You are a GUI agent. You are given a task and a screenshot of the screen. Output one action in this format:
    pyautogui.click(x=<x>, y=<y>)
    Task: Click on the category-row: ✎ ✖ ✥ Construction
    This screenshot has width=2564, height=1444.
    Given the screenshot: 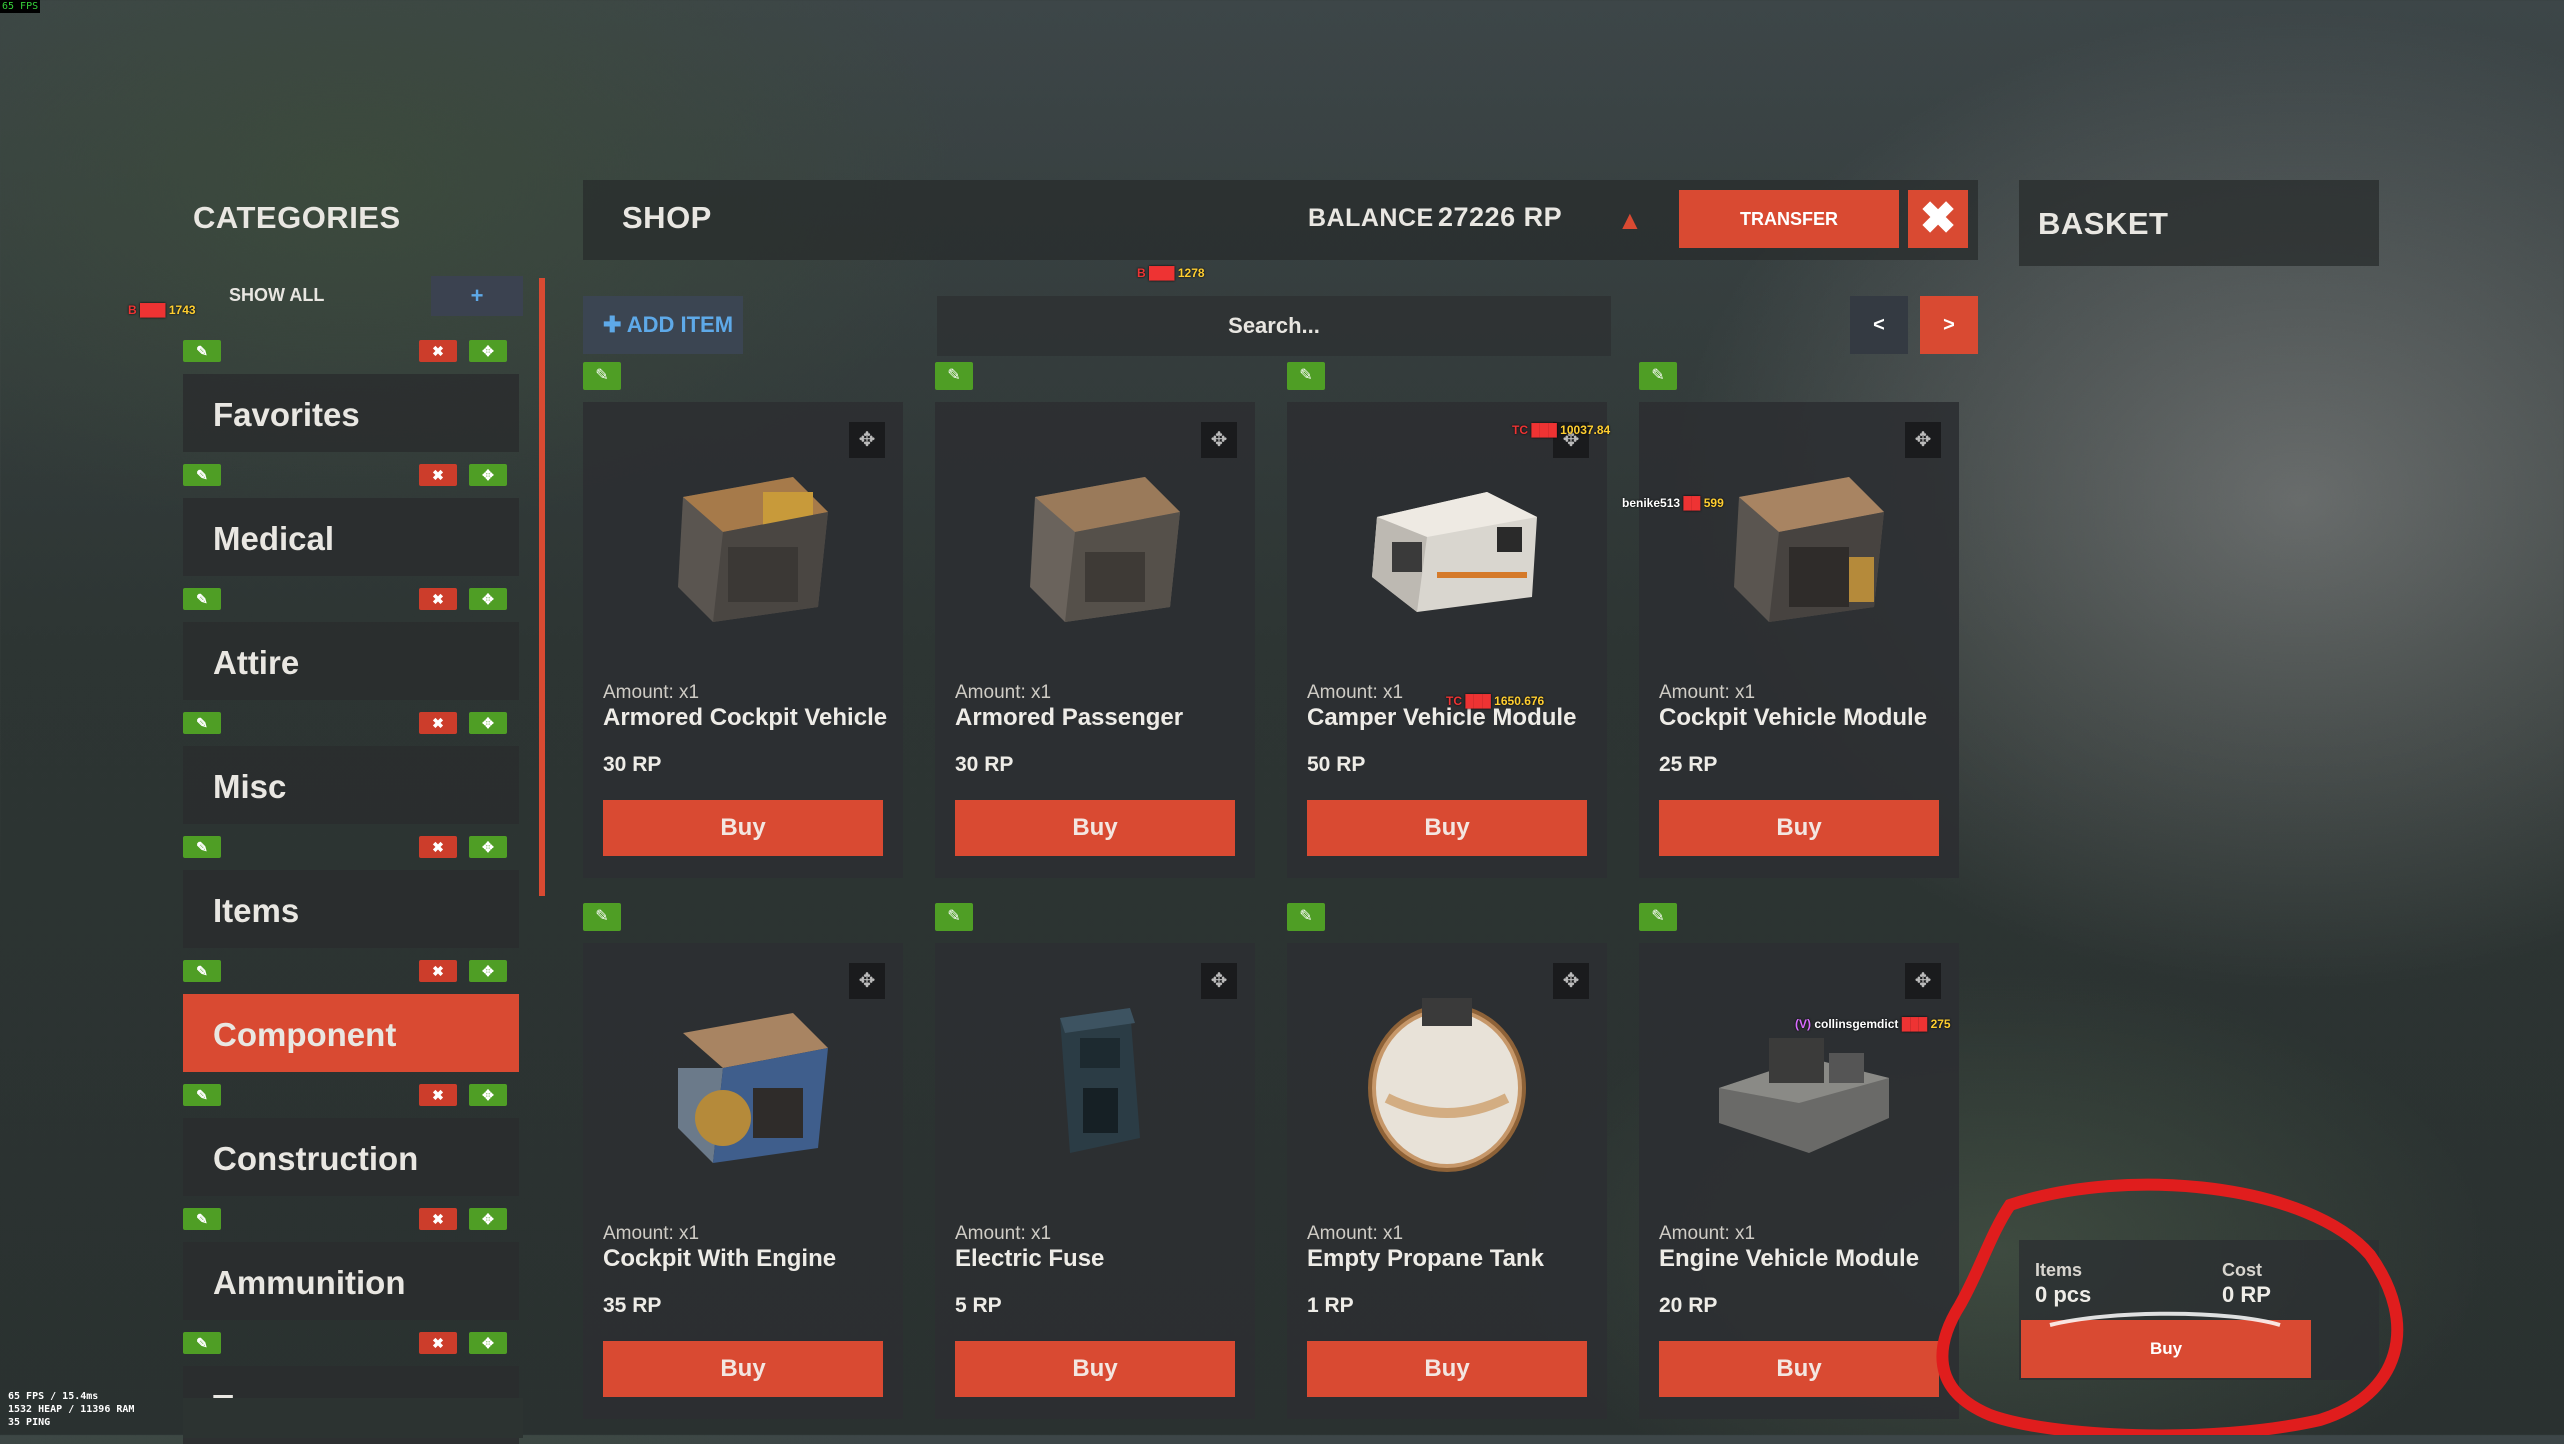 What is the action you would take?
    pyautogui.click(x=351, y=1140)
    